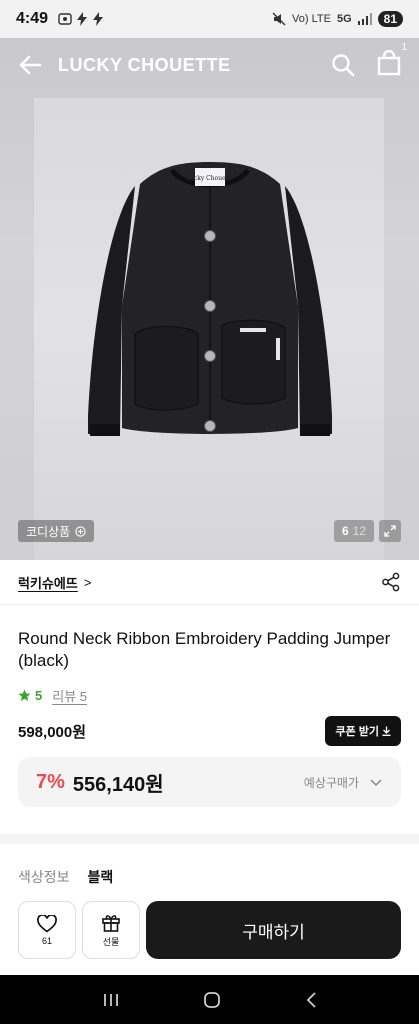  Describe the element at coordinates (87, 582) in the screenshot. I see `chevron-right-icon: >` at that location.